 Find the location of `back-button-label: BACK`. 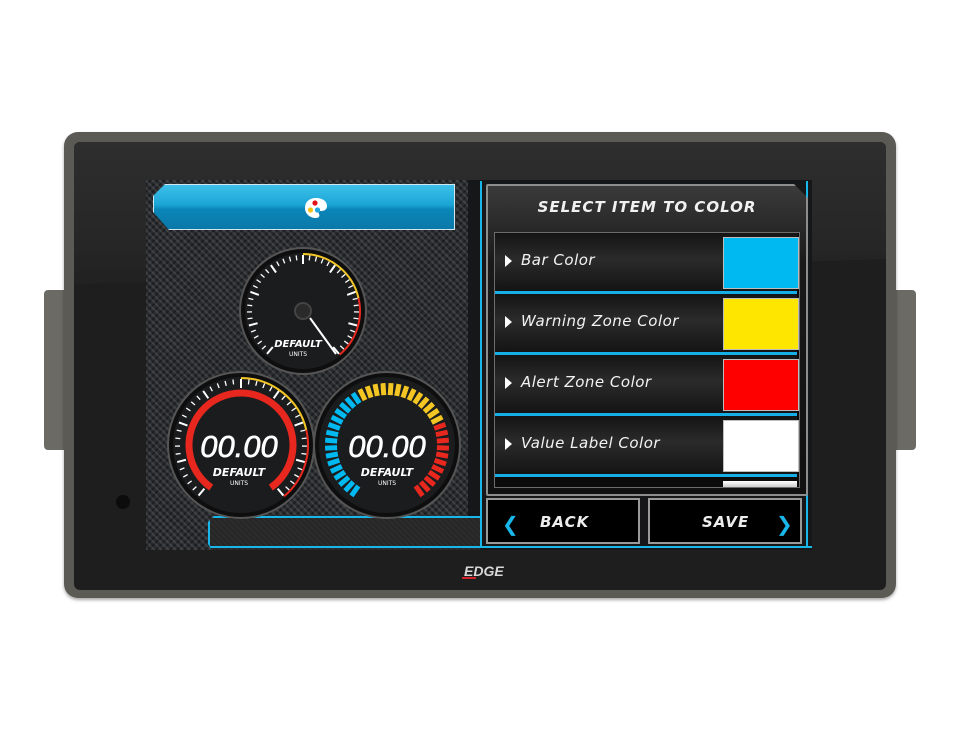

back-button-label: BACK is located at coordinates (565, 522).